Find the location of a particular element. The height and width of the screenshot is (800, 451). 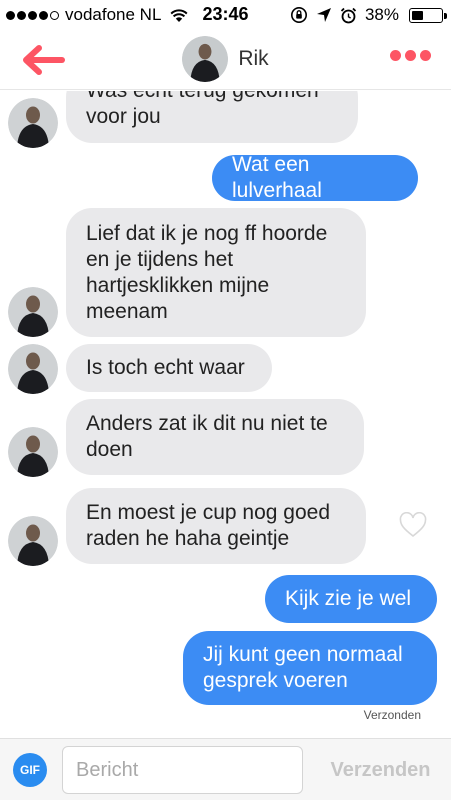

message-composer: GIF Verzenden is located at coordinates (225, 769).